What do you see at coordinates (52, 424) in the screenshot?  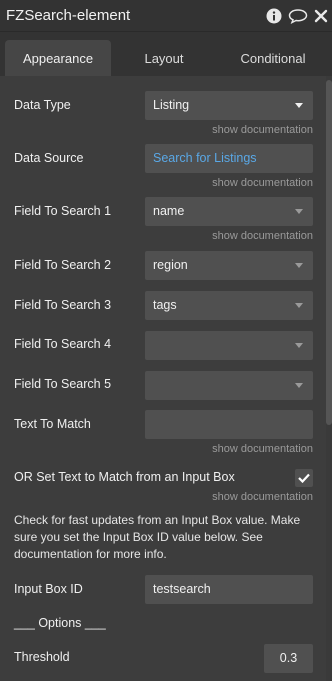 I see `text-to-match-label: Text To Match` at bounding box center [52, 424].